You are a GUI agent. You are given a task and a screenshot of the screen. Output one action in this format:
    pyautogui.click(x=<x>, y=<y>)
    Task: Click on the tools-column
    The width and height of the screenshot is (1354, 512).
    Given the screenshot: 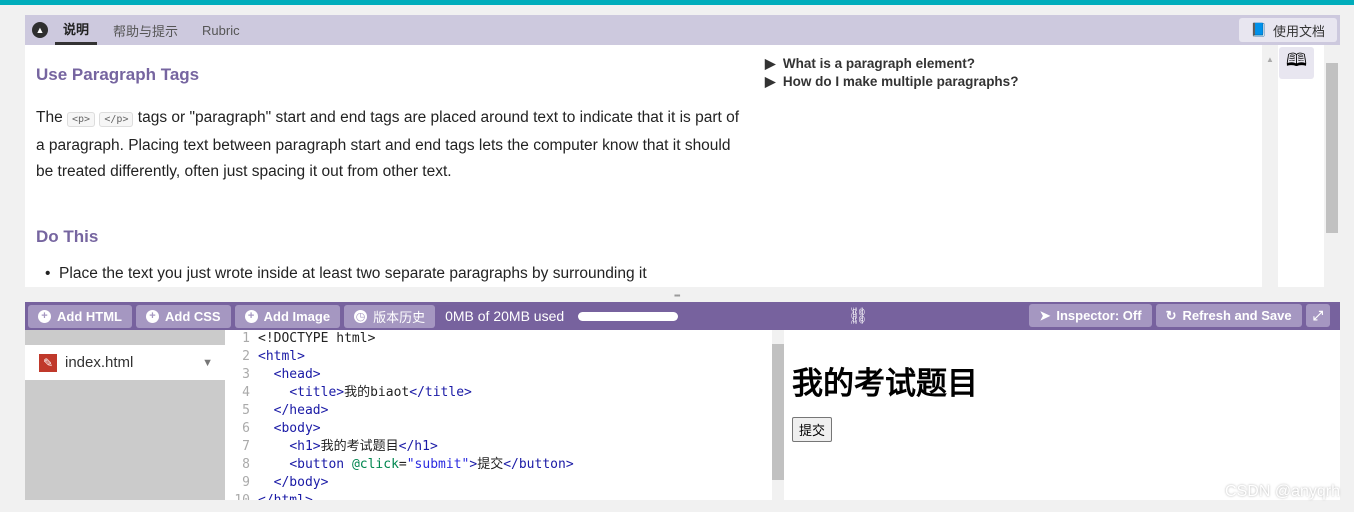 What is the action you would take?
    pyautogui.click(x=1301, y=166)
    